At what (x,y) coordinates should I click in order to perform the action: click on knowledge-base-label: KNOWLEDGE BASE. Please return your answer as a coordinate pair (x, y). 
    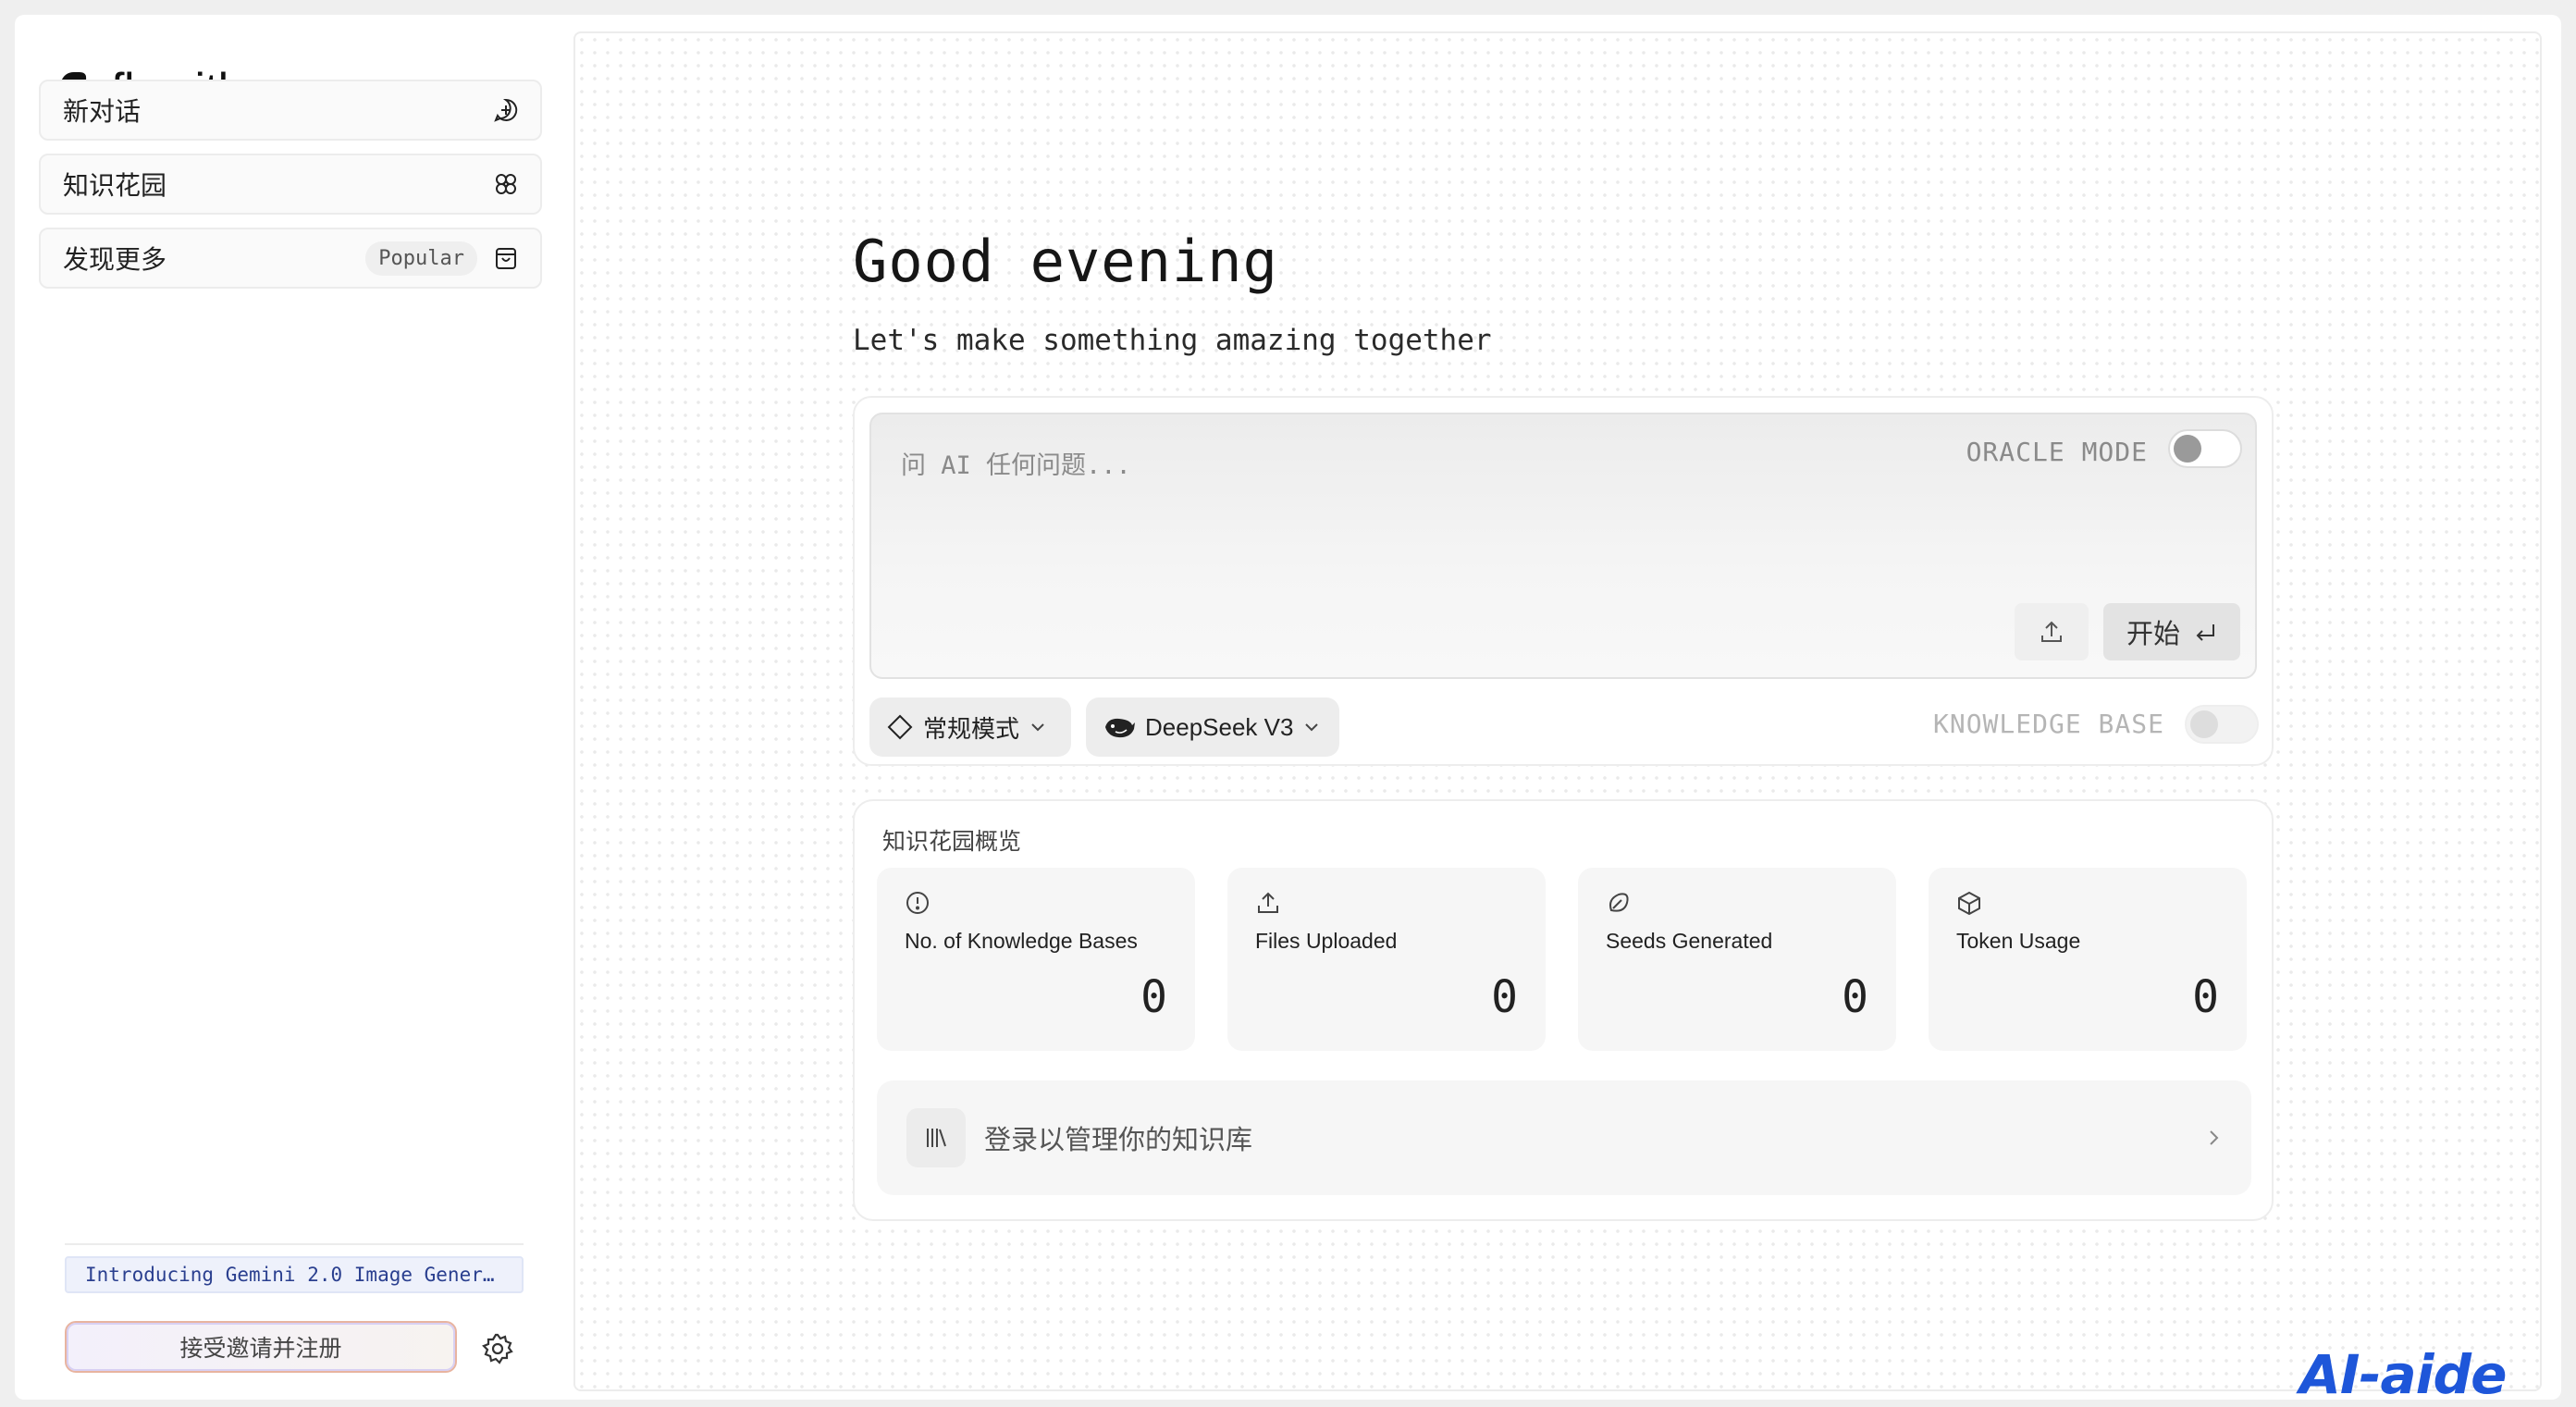
    Looking at the image, I should click on (2048, 724).